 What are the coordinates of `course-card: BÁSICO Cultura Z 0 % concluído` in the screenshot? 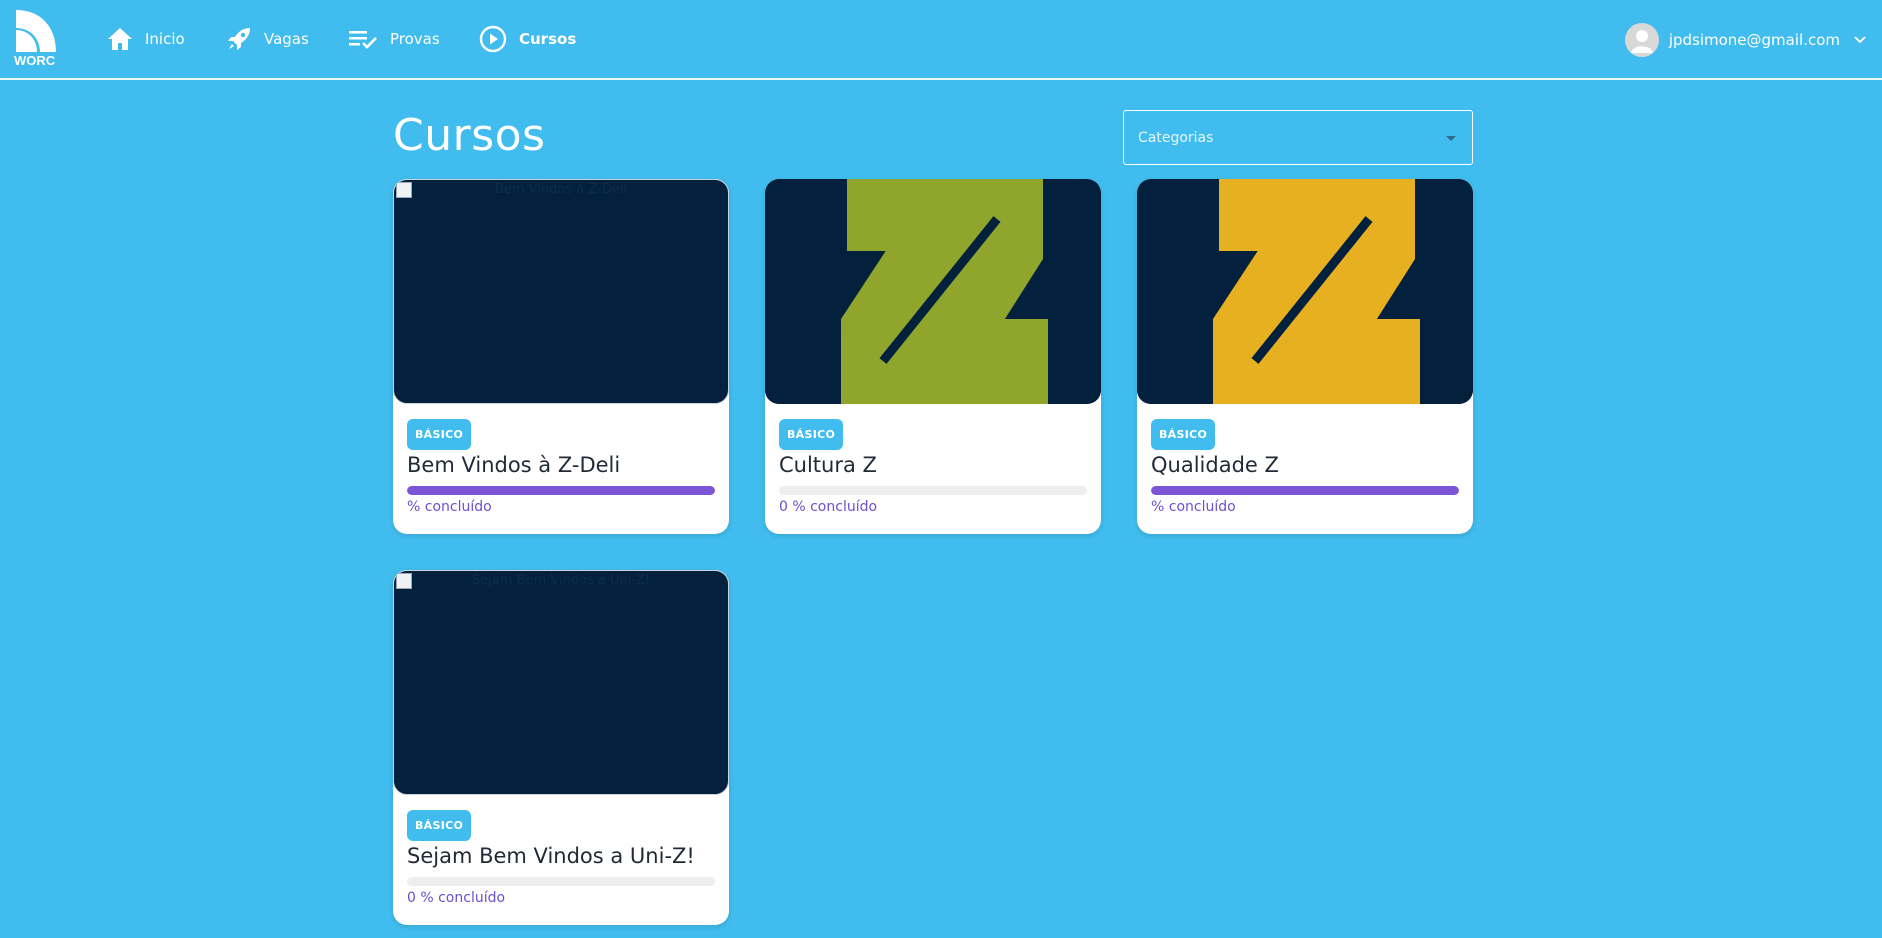 It's located at (933, 356).